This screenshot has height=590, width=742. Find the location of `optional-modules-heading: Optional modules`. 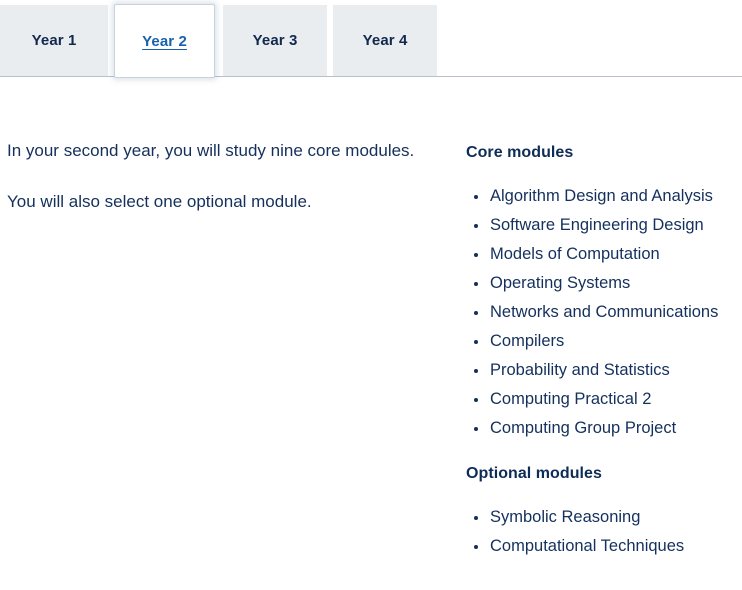

optional-modules-heading: Optional modules is located at coordinates (534, 473).